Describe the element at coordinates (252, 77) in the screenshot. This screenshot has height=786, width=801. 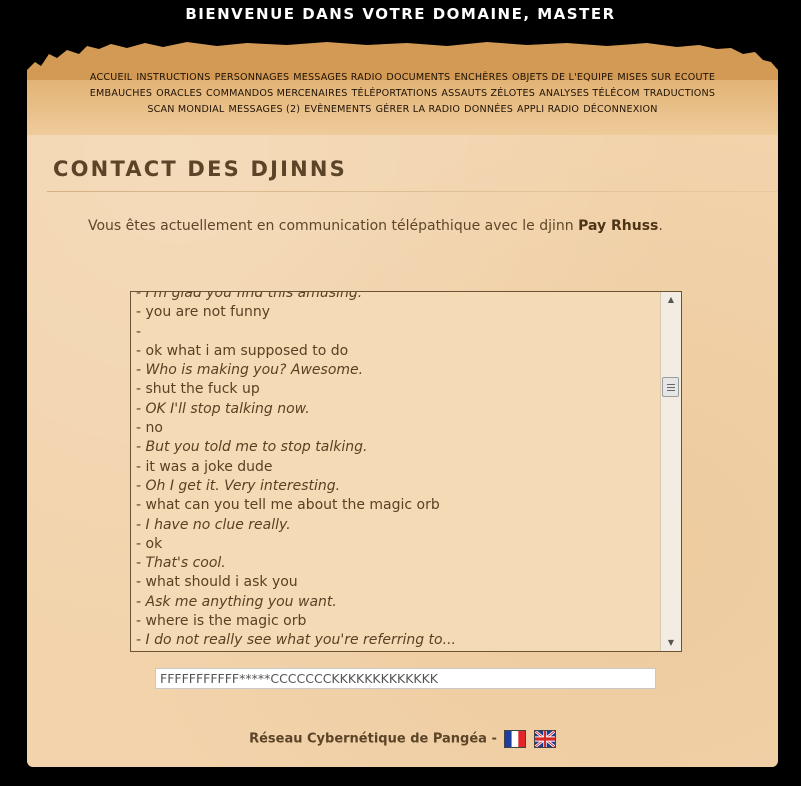
I see `nav-link-personnages: PERSONNAGES` at that location.